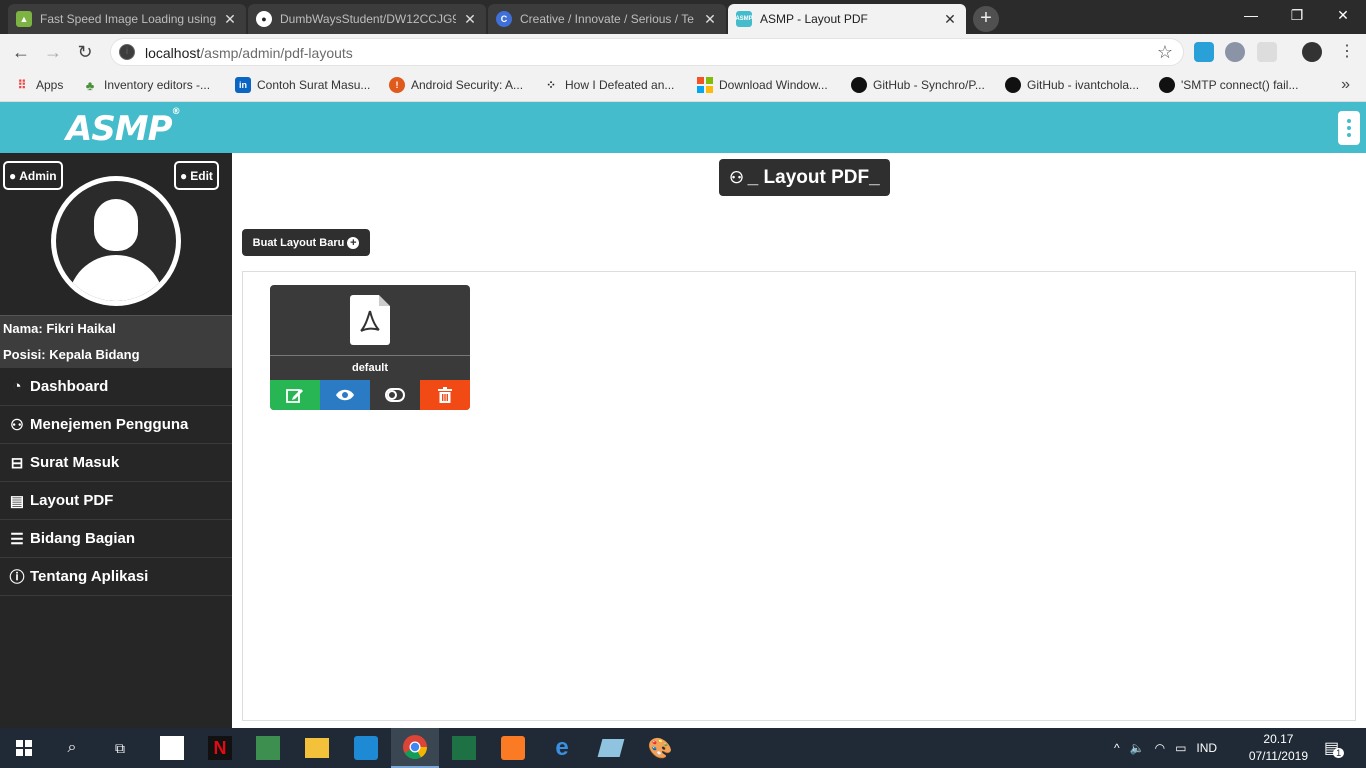  Describe the element at coordinates (17, 539) in the screenshot. I see `list-icon: ☰` at that location.